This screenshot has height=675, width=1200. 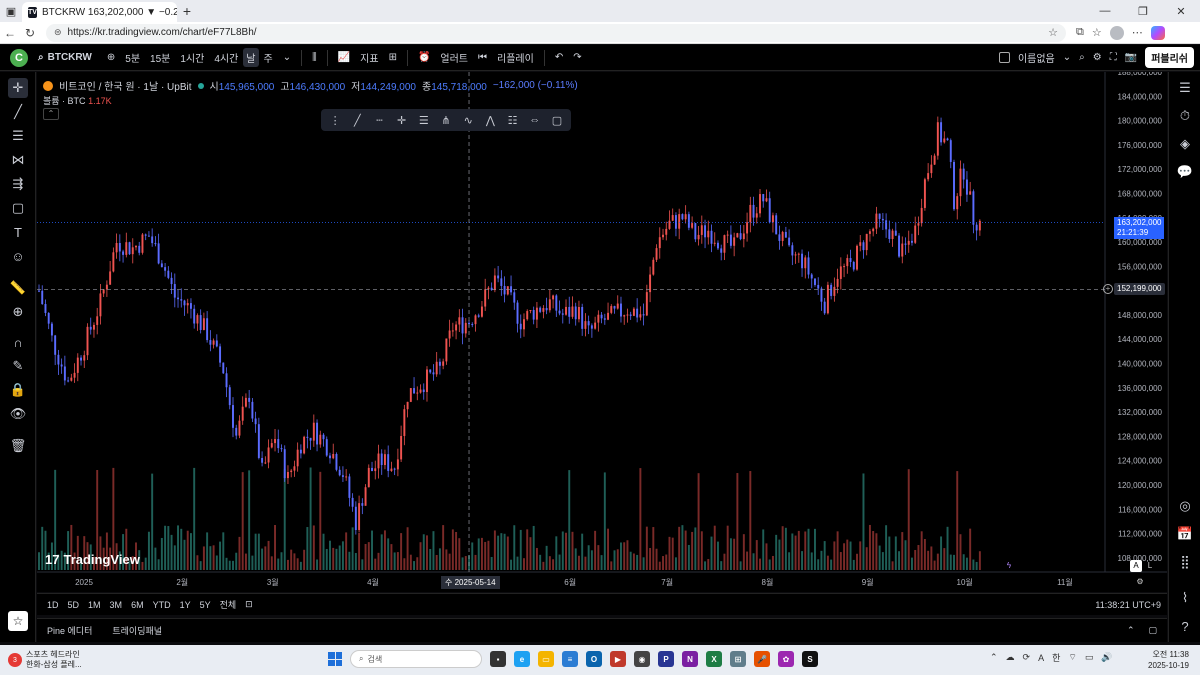 What do you see at coordinates (546, 659) in the screenshot?
I see `file-explorer-icon: ▭` at bounding box center [546, 659].